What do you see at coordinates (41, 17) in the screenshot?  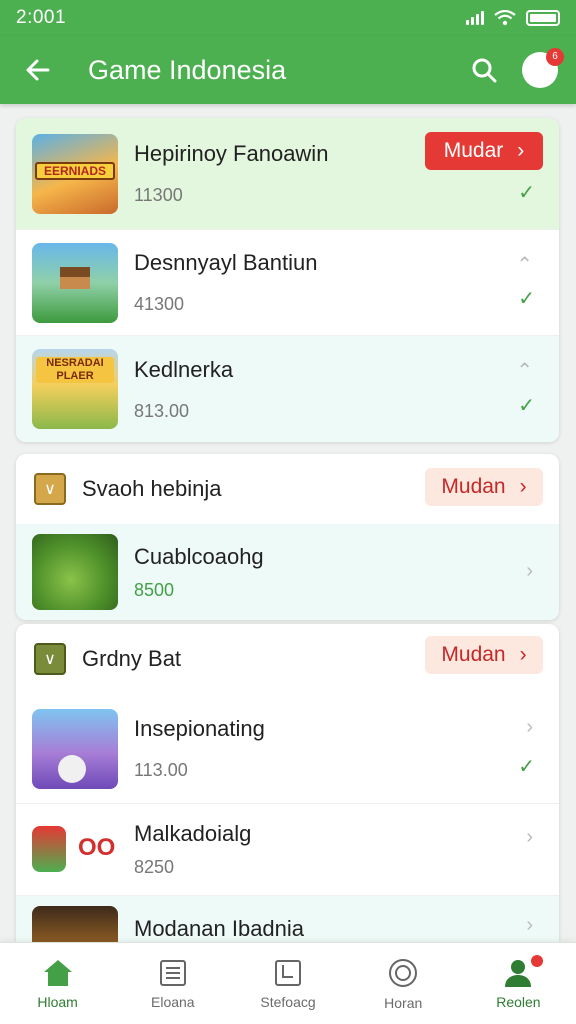 I see `status-time: 2:001` at bounding box center [41, 17].